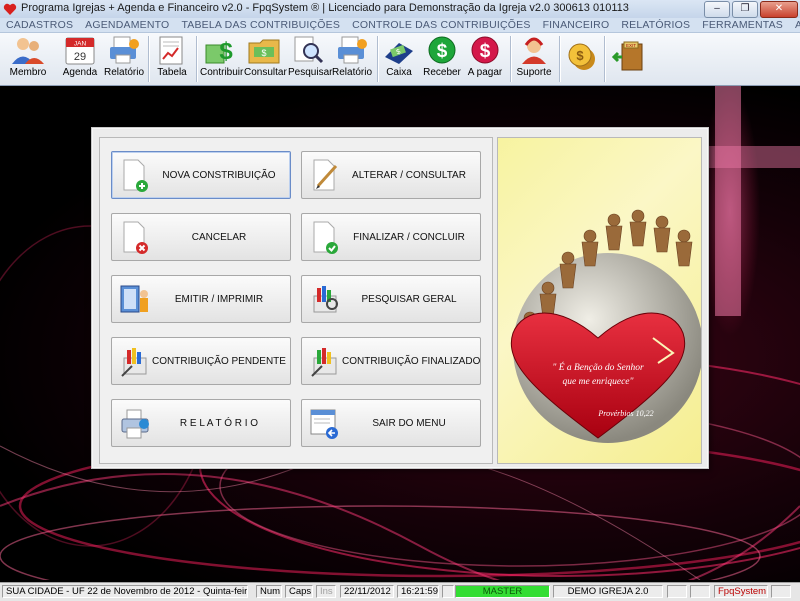 The height and width of the screenshot is (601, 800). I want to click on app-icon, so click(10, 9).